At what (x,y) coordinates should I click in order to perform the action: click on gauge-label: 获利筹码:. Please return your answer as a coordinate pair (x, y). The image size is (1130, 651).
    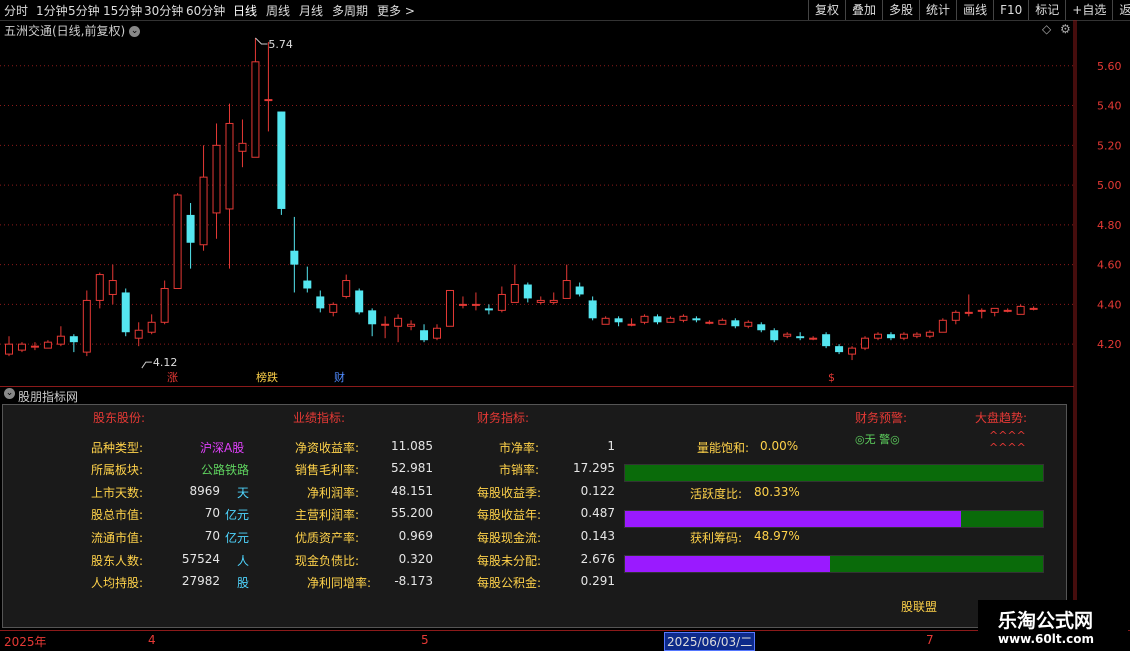
    Looking at the image, I should click on (716, 538).